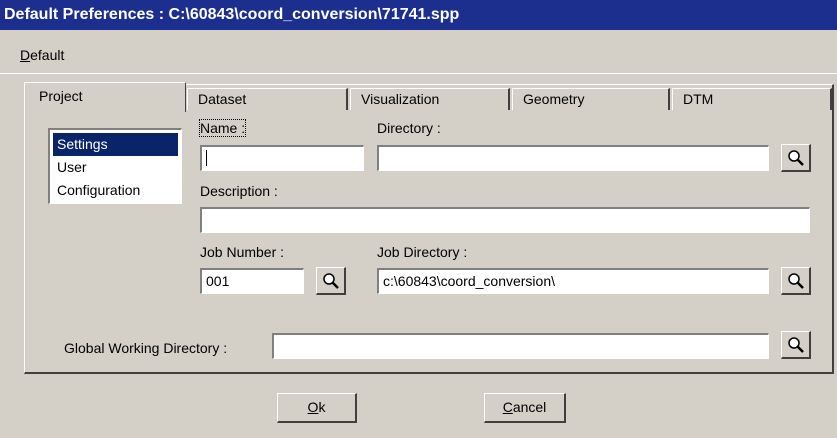 This screenshot has height=438, width=837. I want to click on name-field, so click(282, 158).